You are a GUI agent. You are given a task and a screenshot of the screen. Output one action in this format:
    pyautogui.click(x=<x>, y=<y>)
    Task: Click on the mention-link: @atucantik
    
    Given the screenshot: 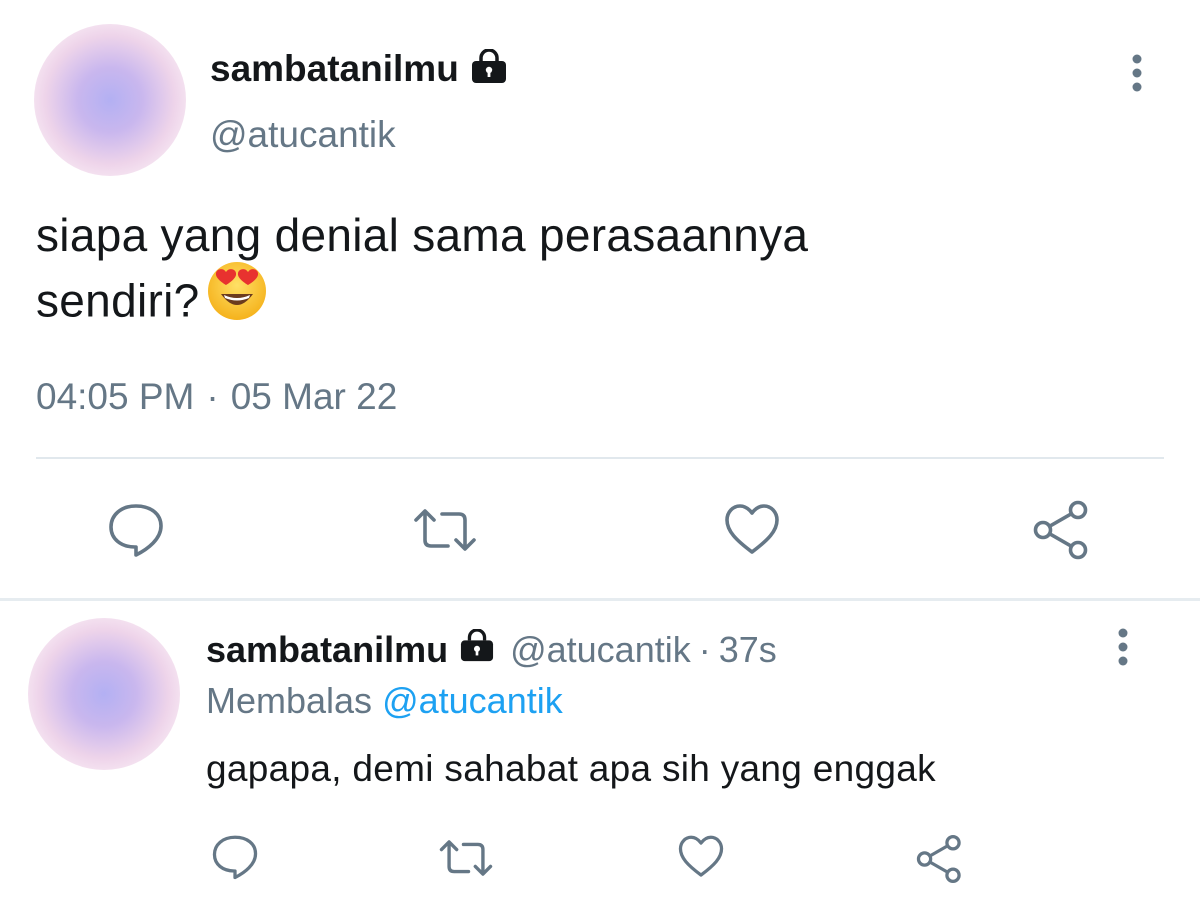 What is the action you would take?
    pyautogui.click(x=472, y=700)
    